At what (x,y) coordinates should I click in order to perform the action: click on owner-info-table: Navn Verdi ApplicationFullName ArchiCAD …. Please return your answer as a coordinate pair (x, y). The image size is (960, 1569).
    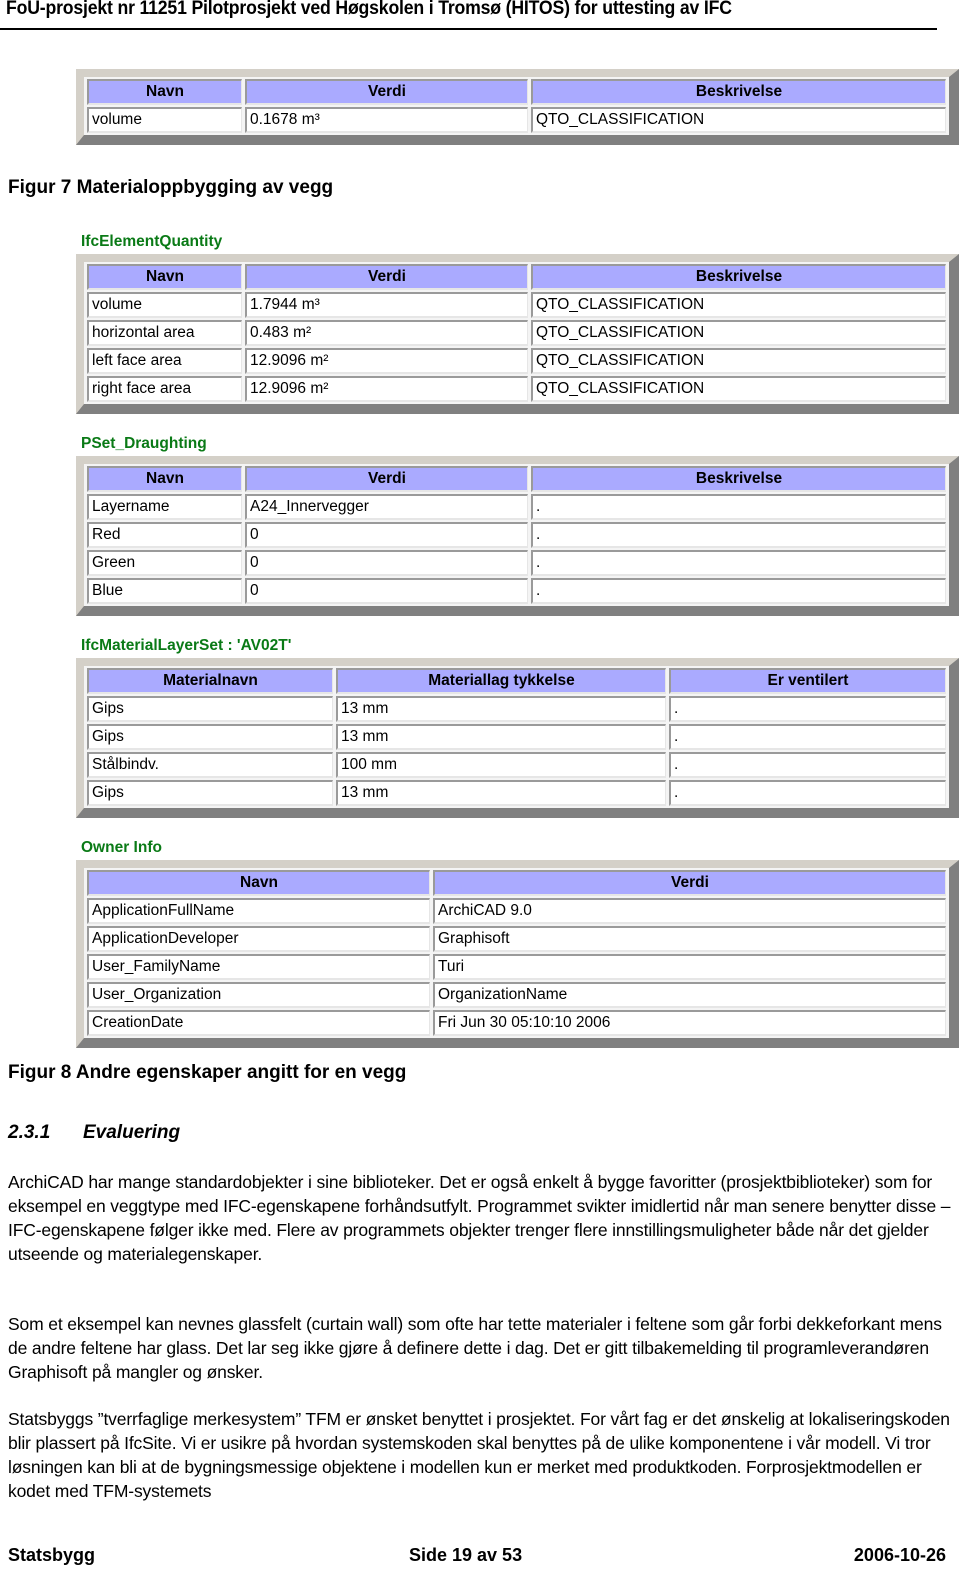
    Looking at the image, I should click on (516, 953).